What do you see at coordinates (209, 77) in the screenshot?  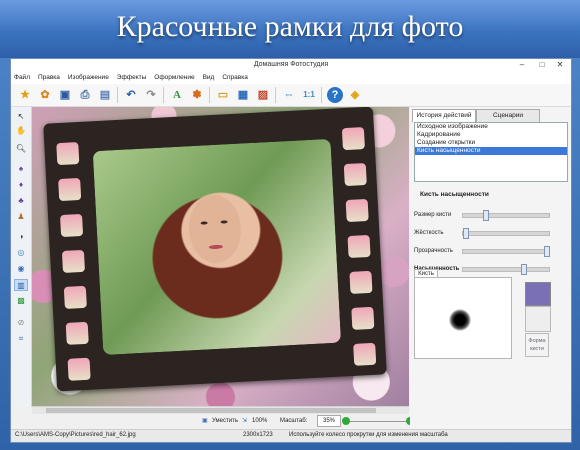 I see `menu-view: Вид` at bounding box center [209, 77].